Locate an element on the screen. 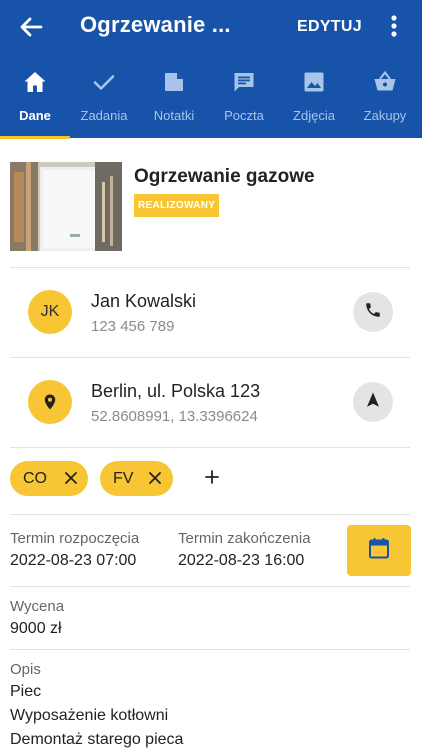 The height and width of the screenshot is (750, 422). edit-button: EDYTUJ is located at coordinates (329, 27).